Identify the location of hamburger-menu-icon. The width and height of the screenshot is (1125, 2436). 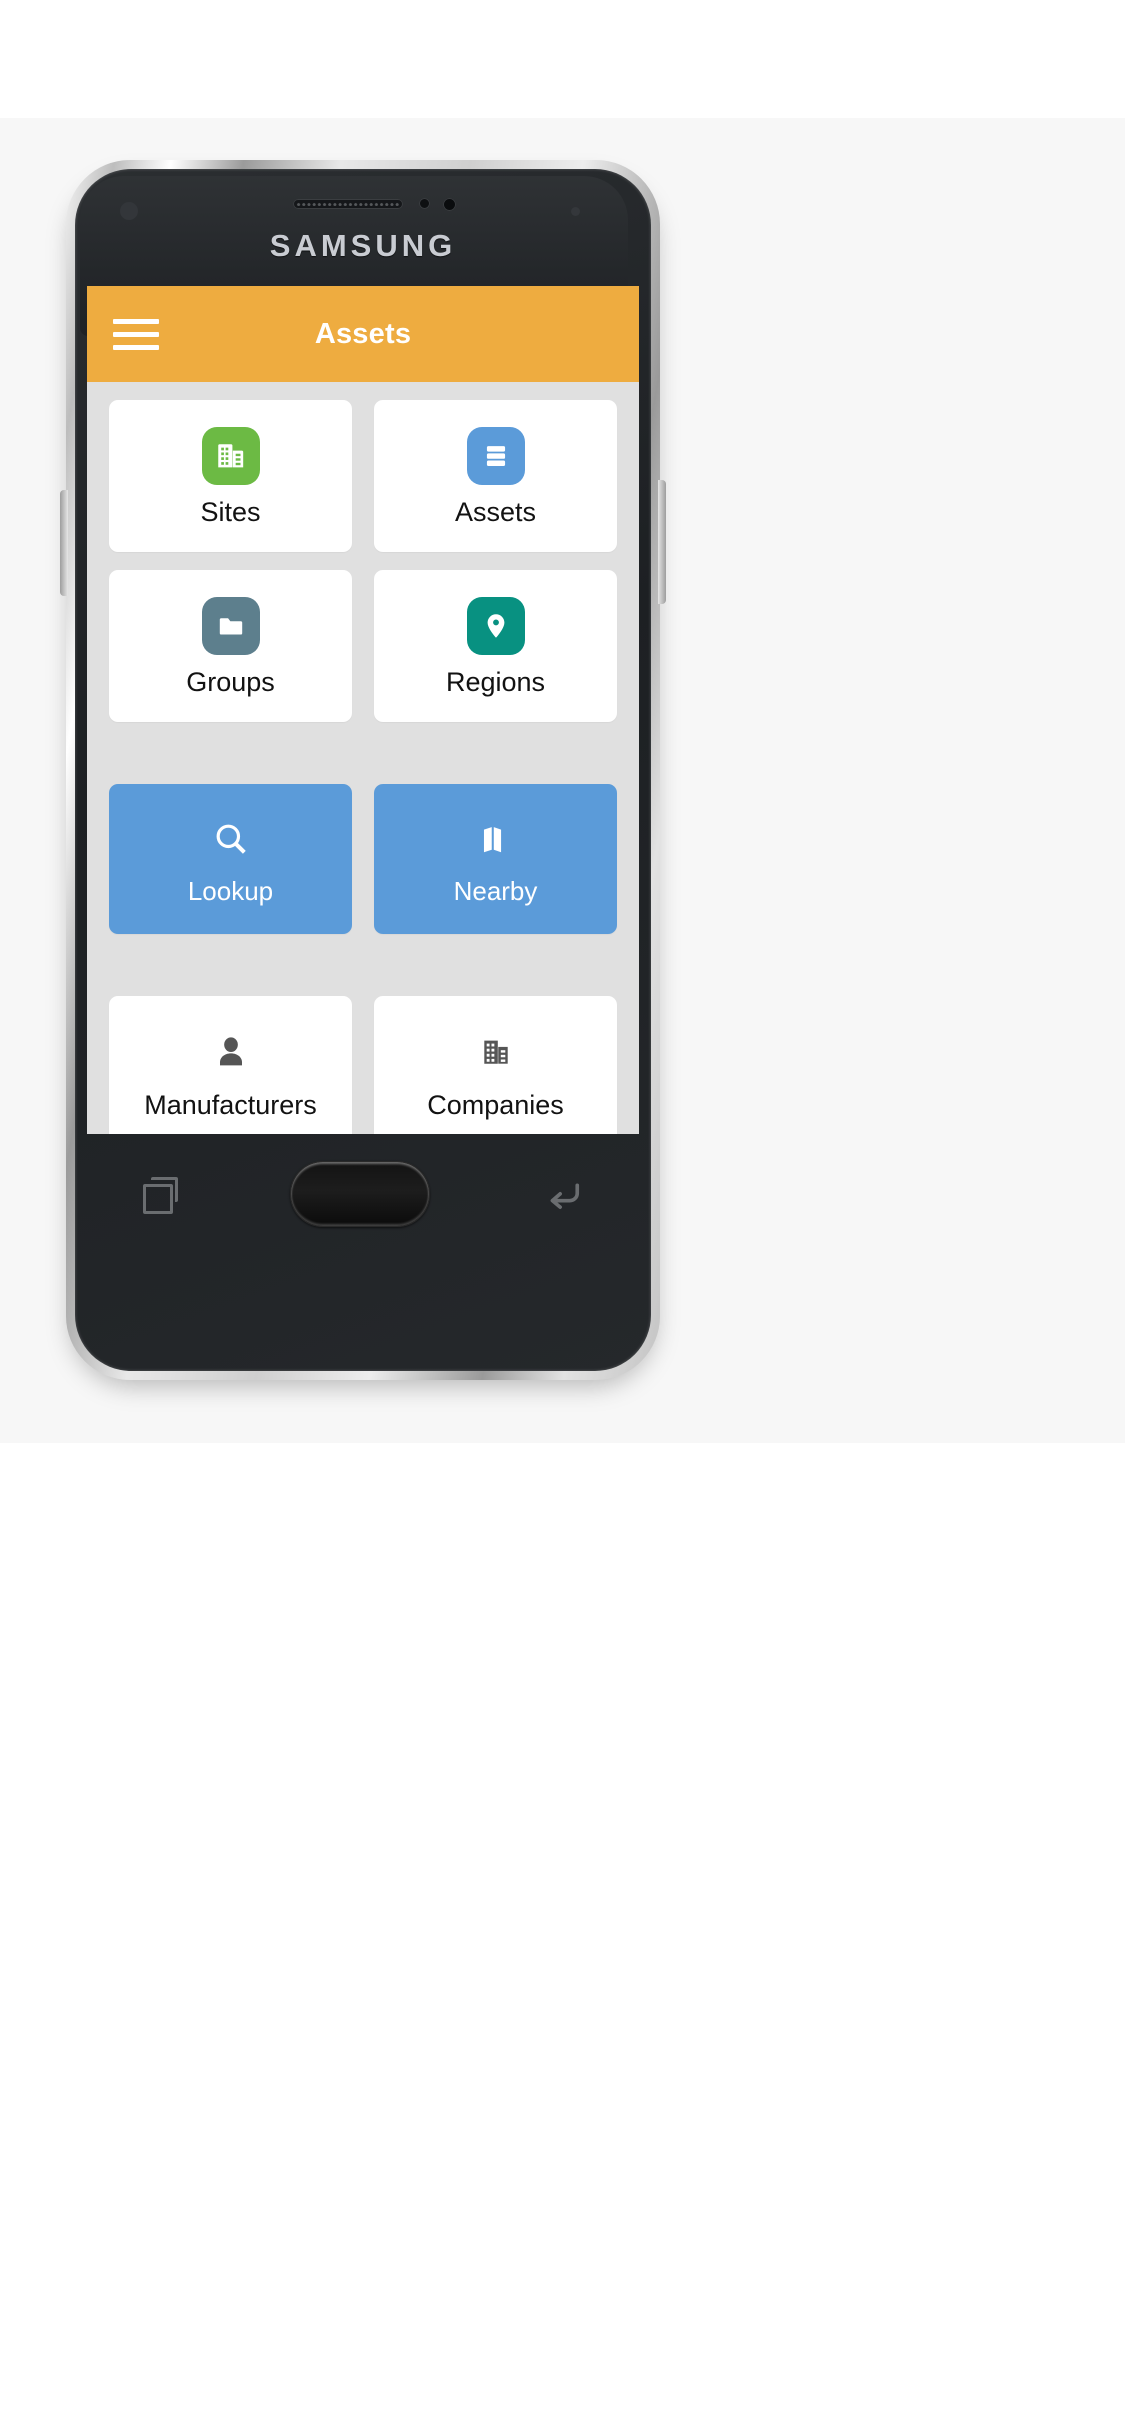
(136, 334).